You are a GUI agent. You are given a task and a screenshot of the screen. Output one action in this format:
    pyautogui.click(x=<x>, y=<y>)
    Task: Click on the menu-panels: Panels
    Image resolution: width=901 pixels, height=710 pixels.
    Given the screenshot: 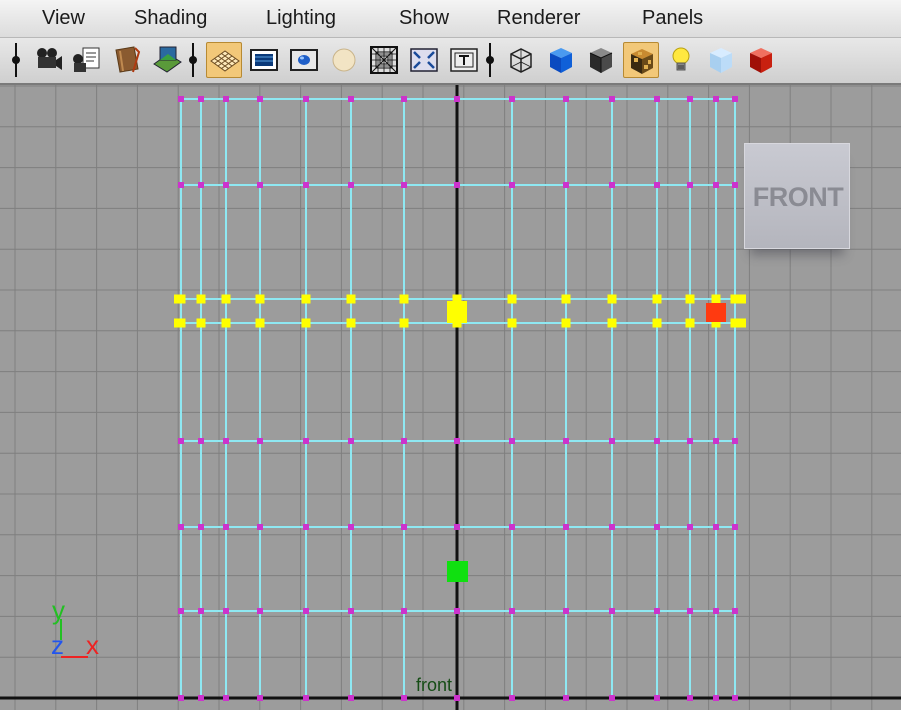 What is the action you would take?
    pyautogui.click(x=672, y=18)
    